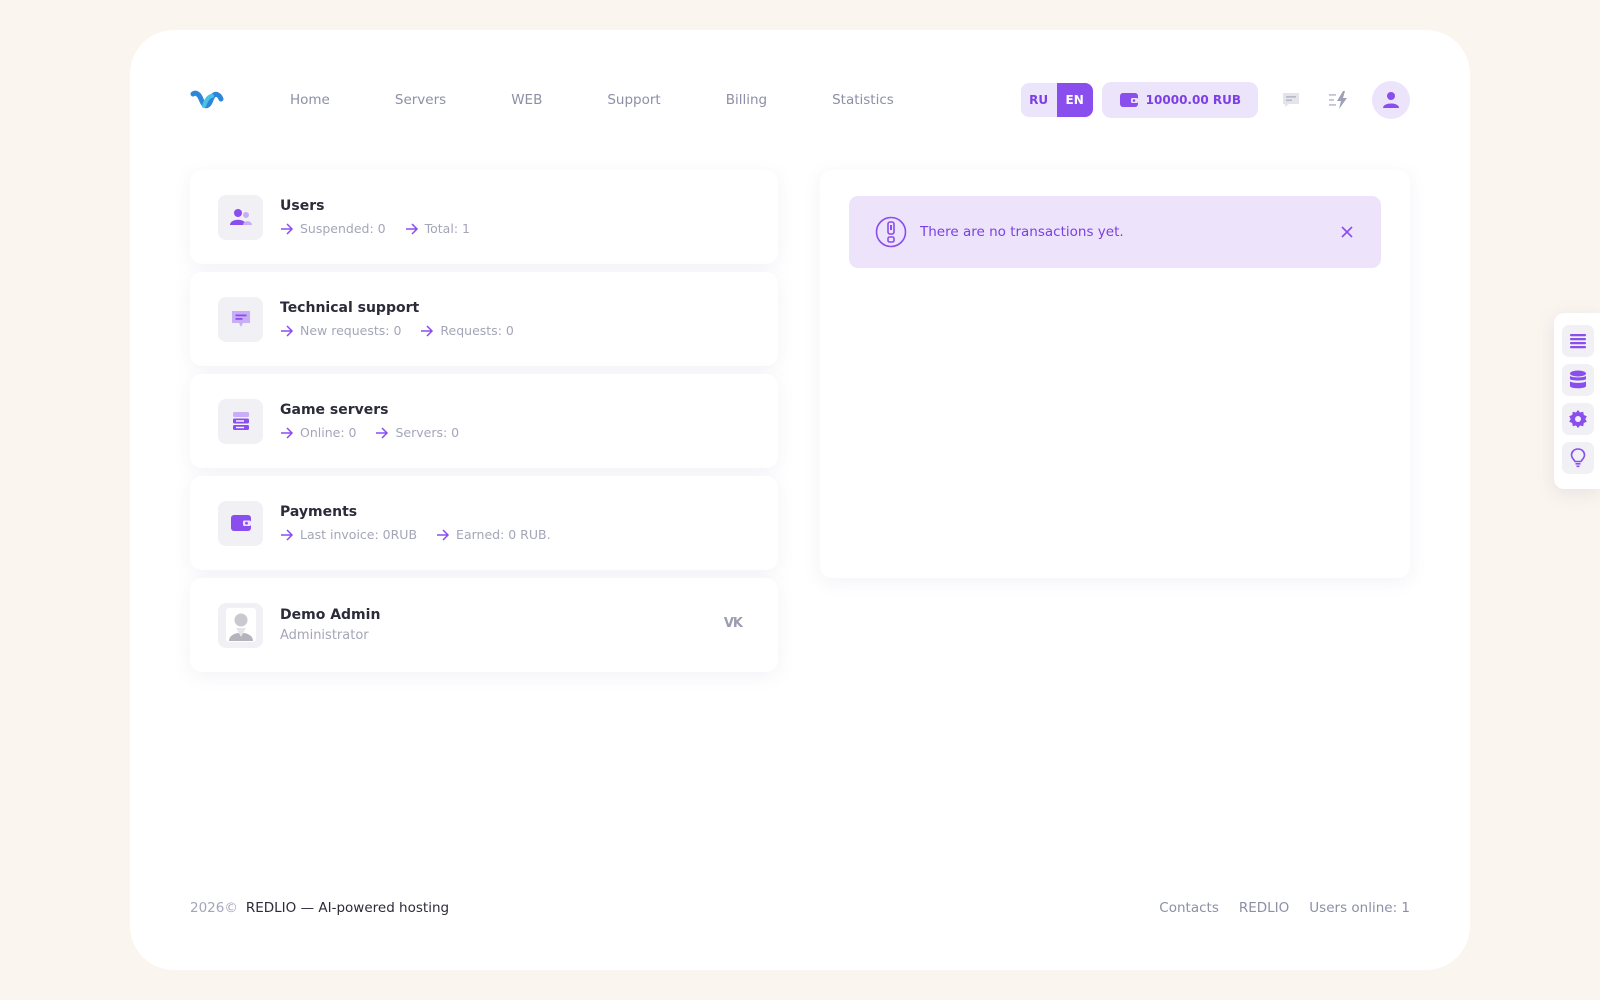  What do you see at coordinates (240, 421) in the screenshot?
I see `server-icon` at bounding box center [240, 421].